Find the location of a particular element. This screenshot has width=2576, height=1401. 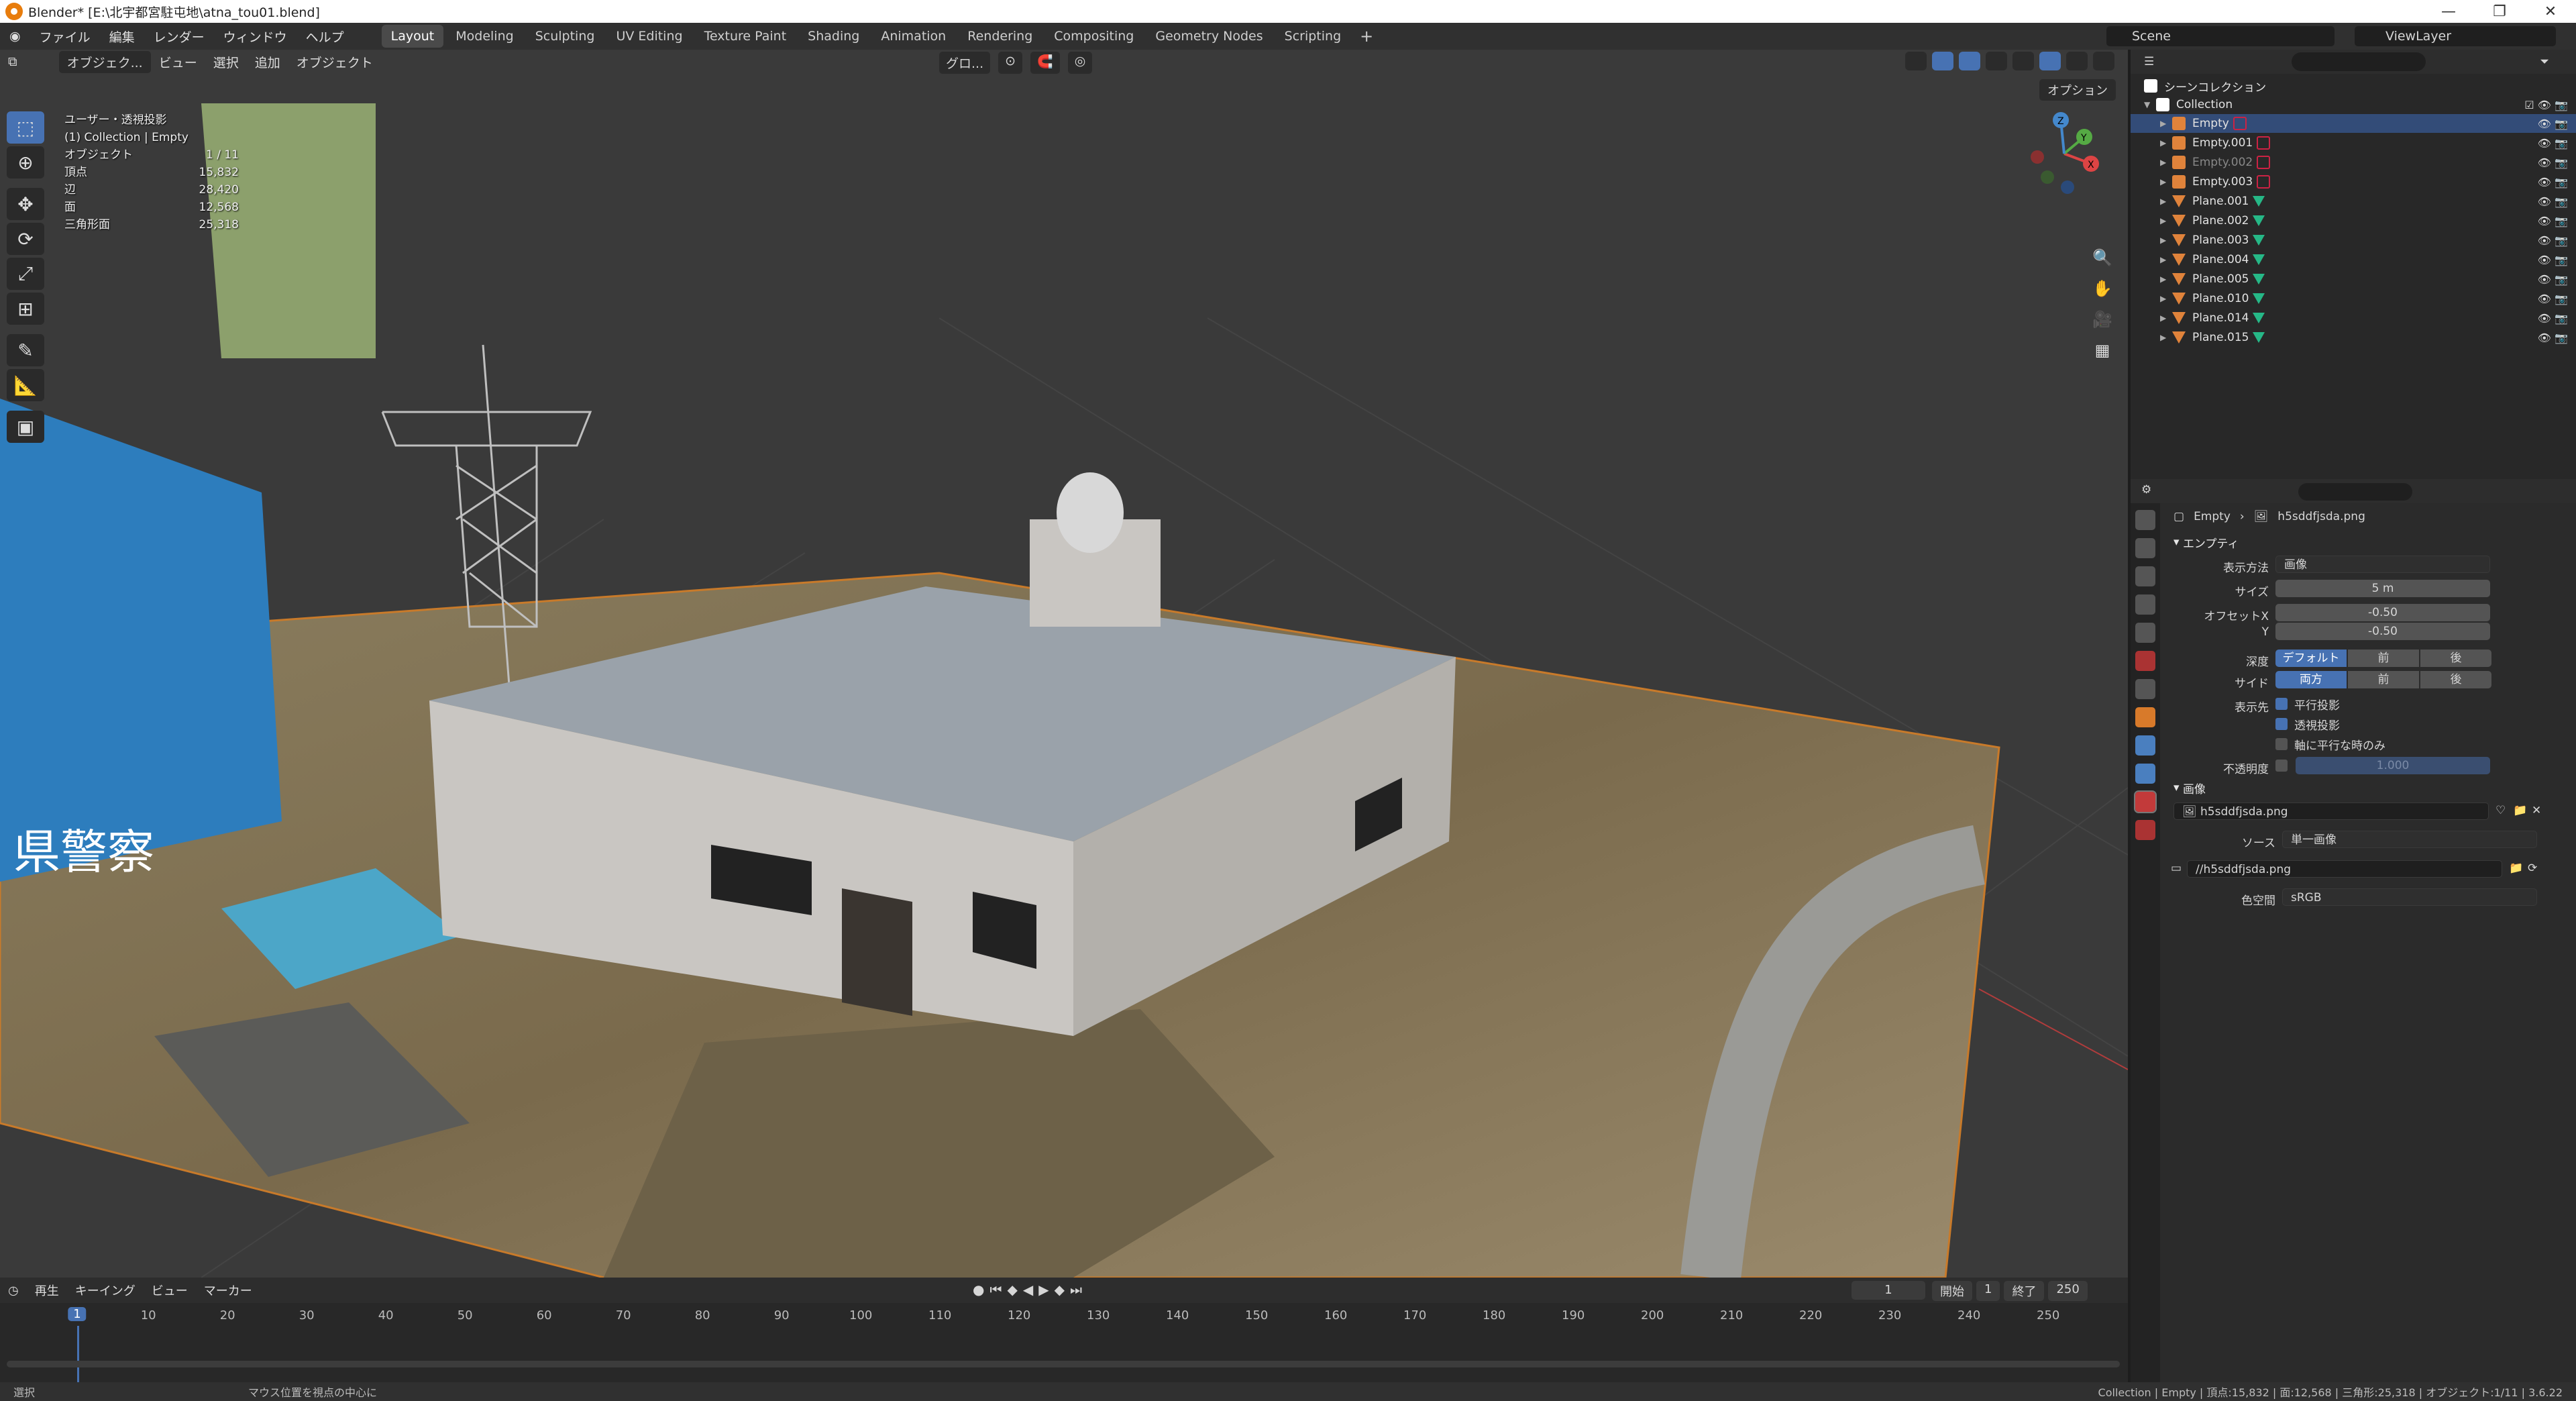

view-layer-tab-icon is located at coordinates (2145, 604).